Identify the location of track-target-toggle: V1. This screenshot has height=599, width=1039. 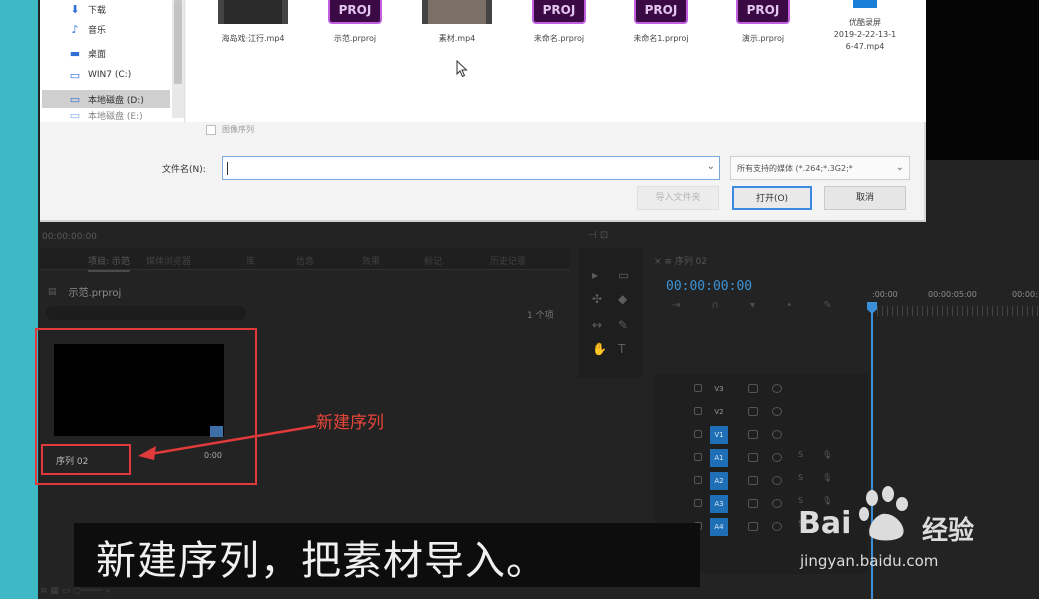
(719, 435).